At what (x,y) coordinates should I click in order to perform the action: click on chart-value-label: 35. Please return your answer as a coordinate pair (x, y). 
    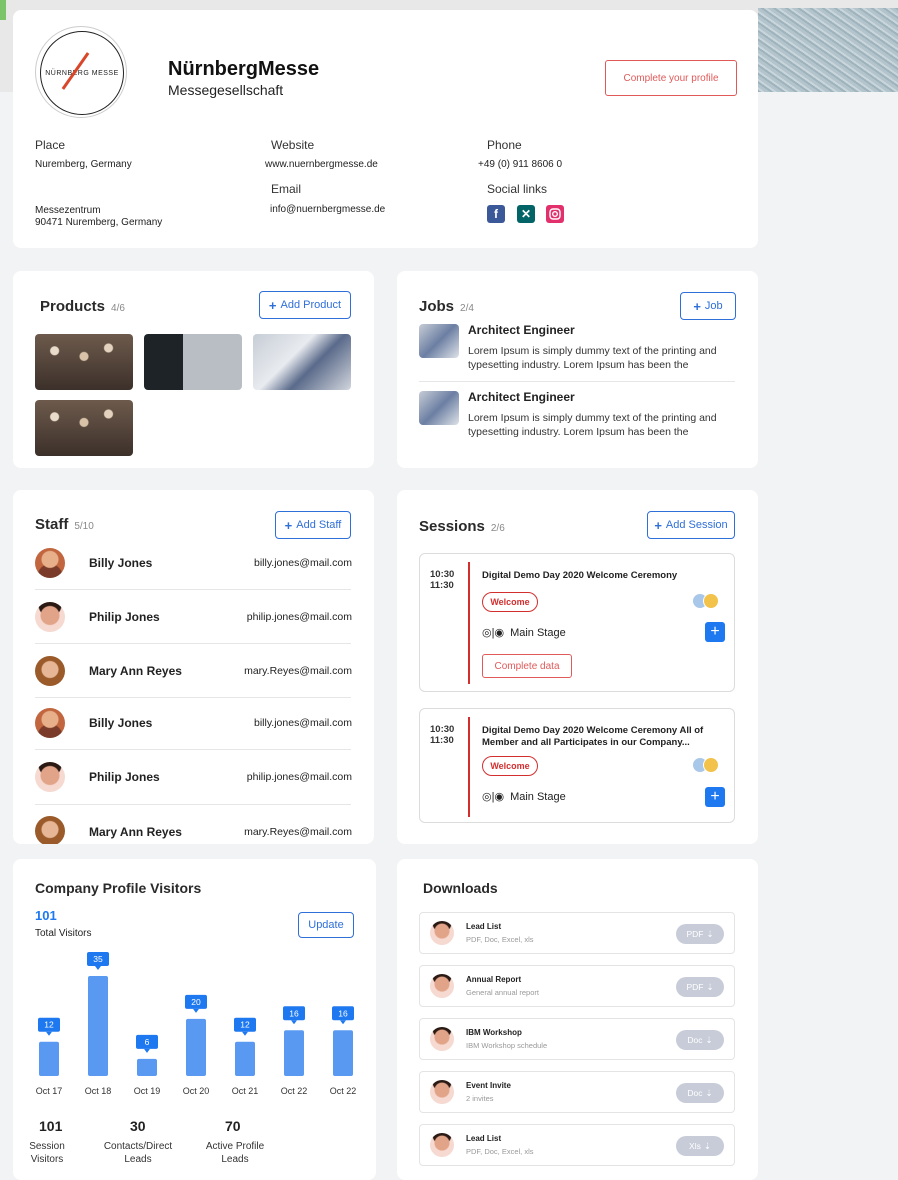
    Looking at the image, I should click on (98, 959).